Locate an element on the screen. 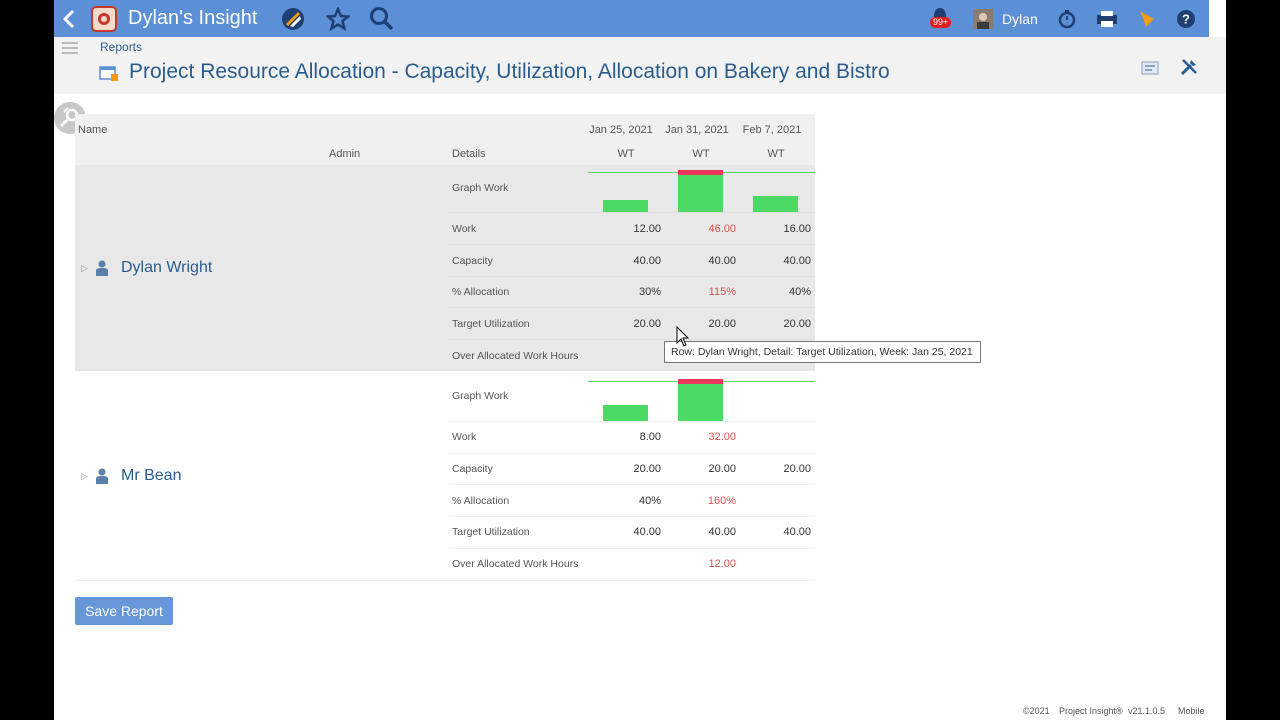  report-icon is located at coordinates (109, 73).